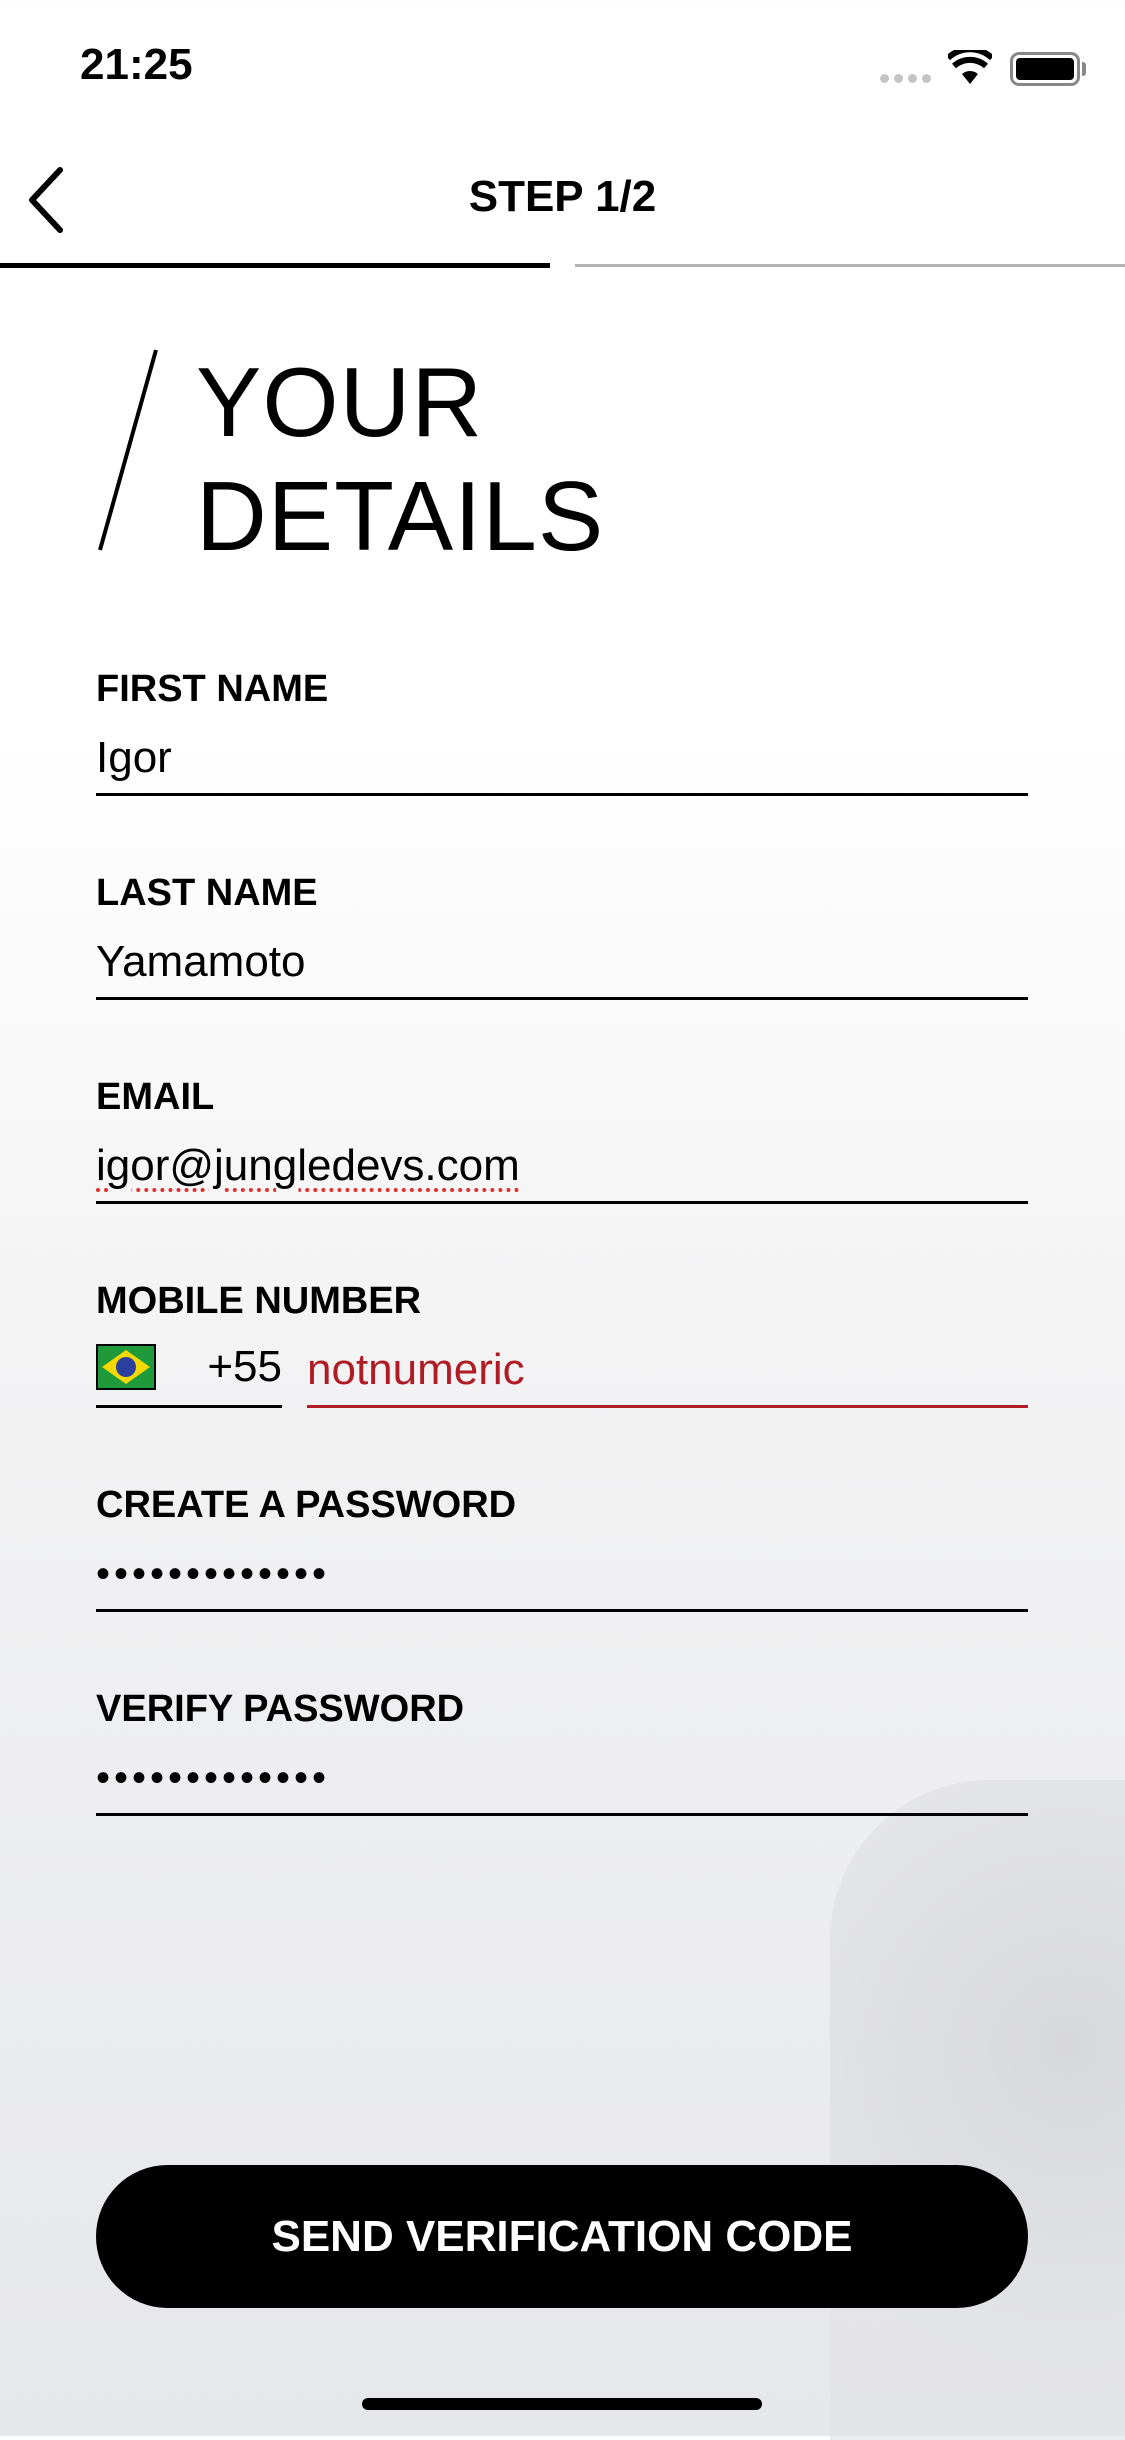  What do you see at coordinates (308, 1165) in the screenshot?
I see `email-value: igor@jungledevs.com` at bounding box center [308, 1165].